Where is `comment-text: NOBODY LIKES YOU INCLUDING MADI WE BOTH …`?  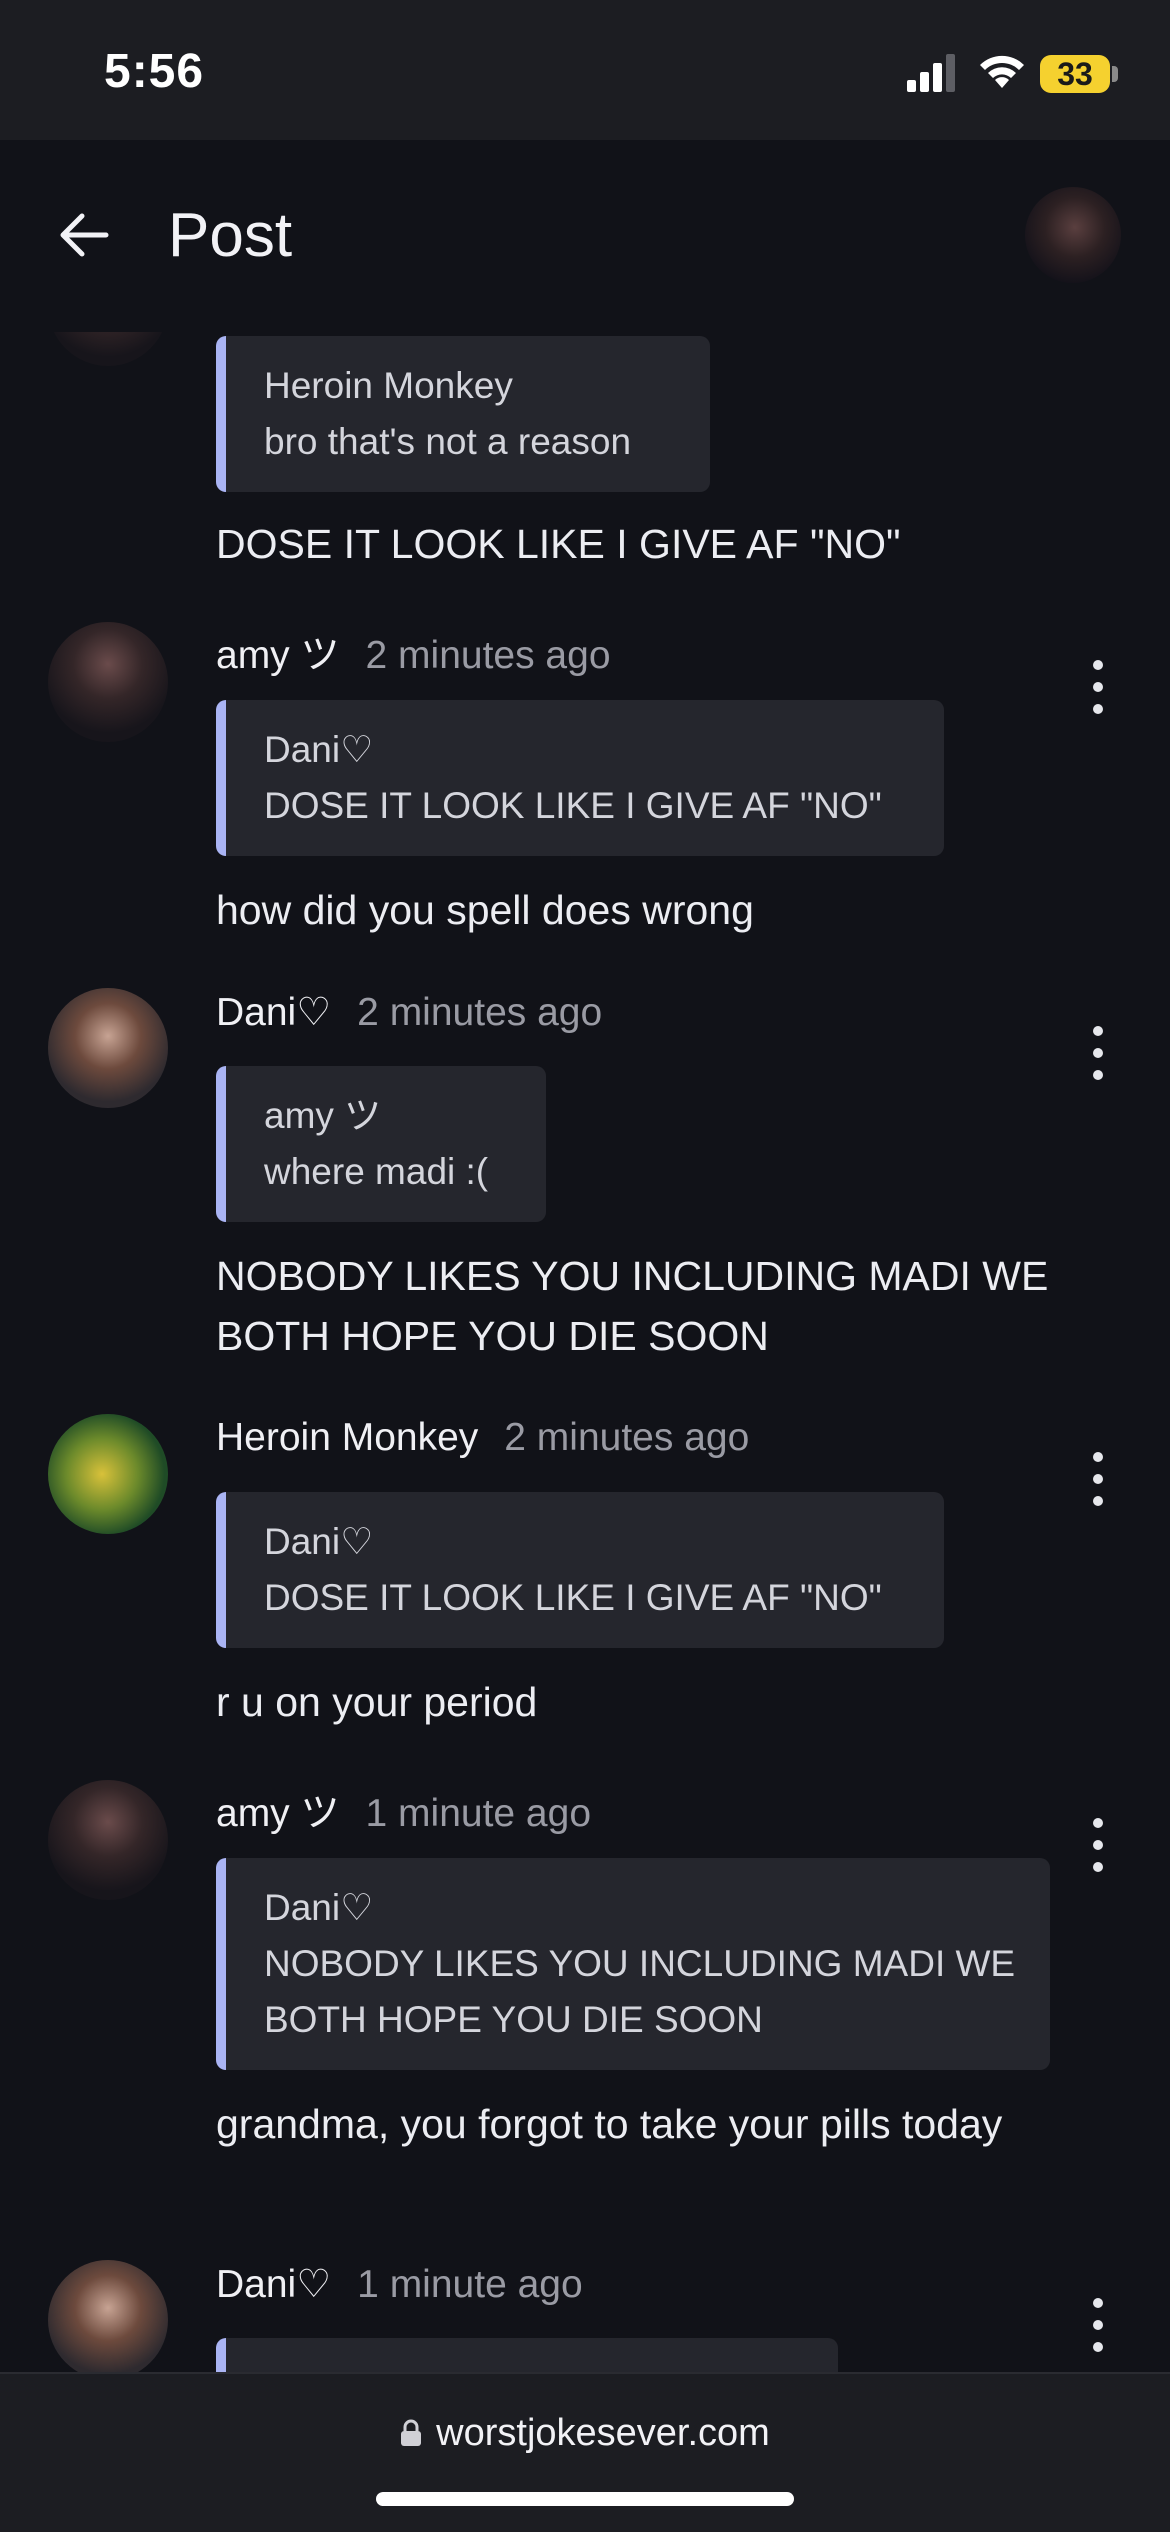 comment-text: NOBODY LIKES YOU INCLUDING MADI WE BOTH … is located at coordinates (632, 1306).